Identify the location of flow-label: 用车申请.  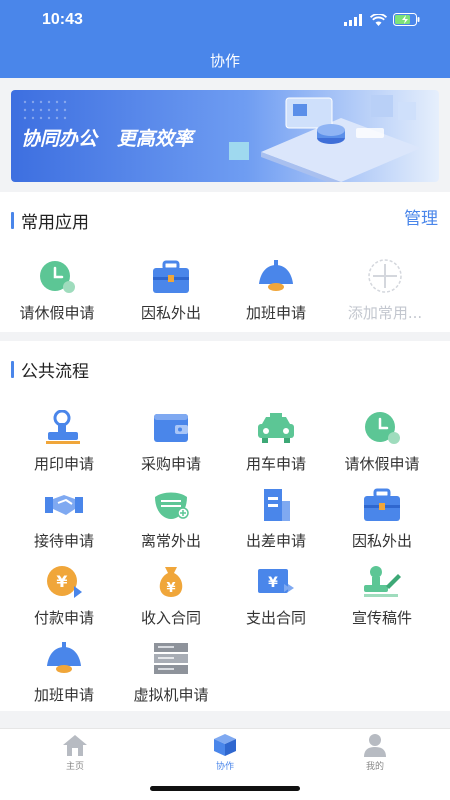
(275, 464).